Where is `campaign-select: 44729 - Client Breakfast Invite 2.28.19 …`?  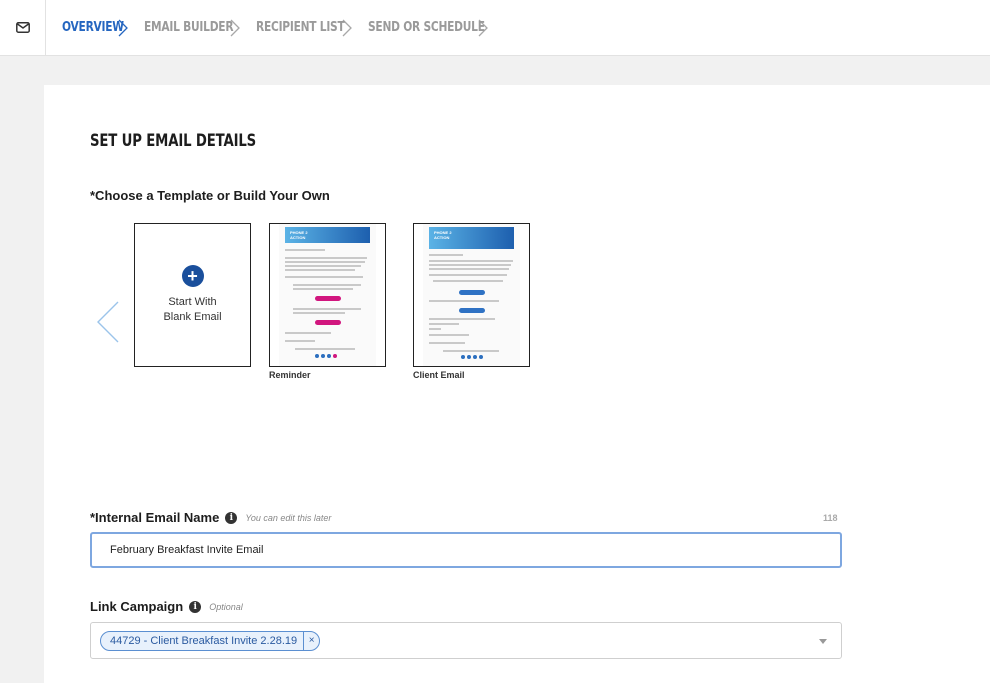
campaign-select: 44729 - Client Breakfast Invite 2.28.19 … is located at coordinates (466, 640).